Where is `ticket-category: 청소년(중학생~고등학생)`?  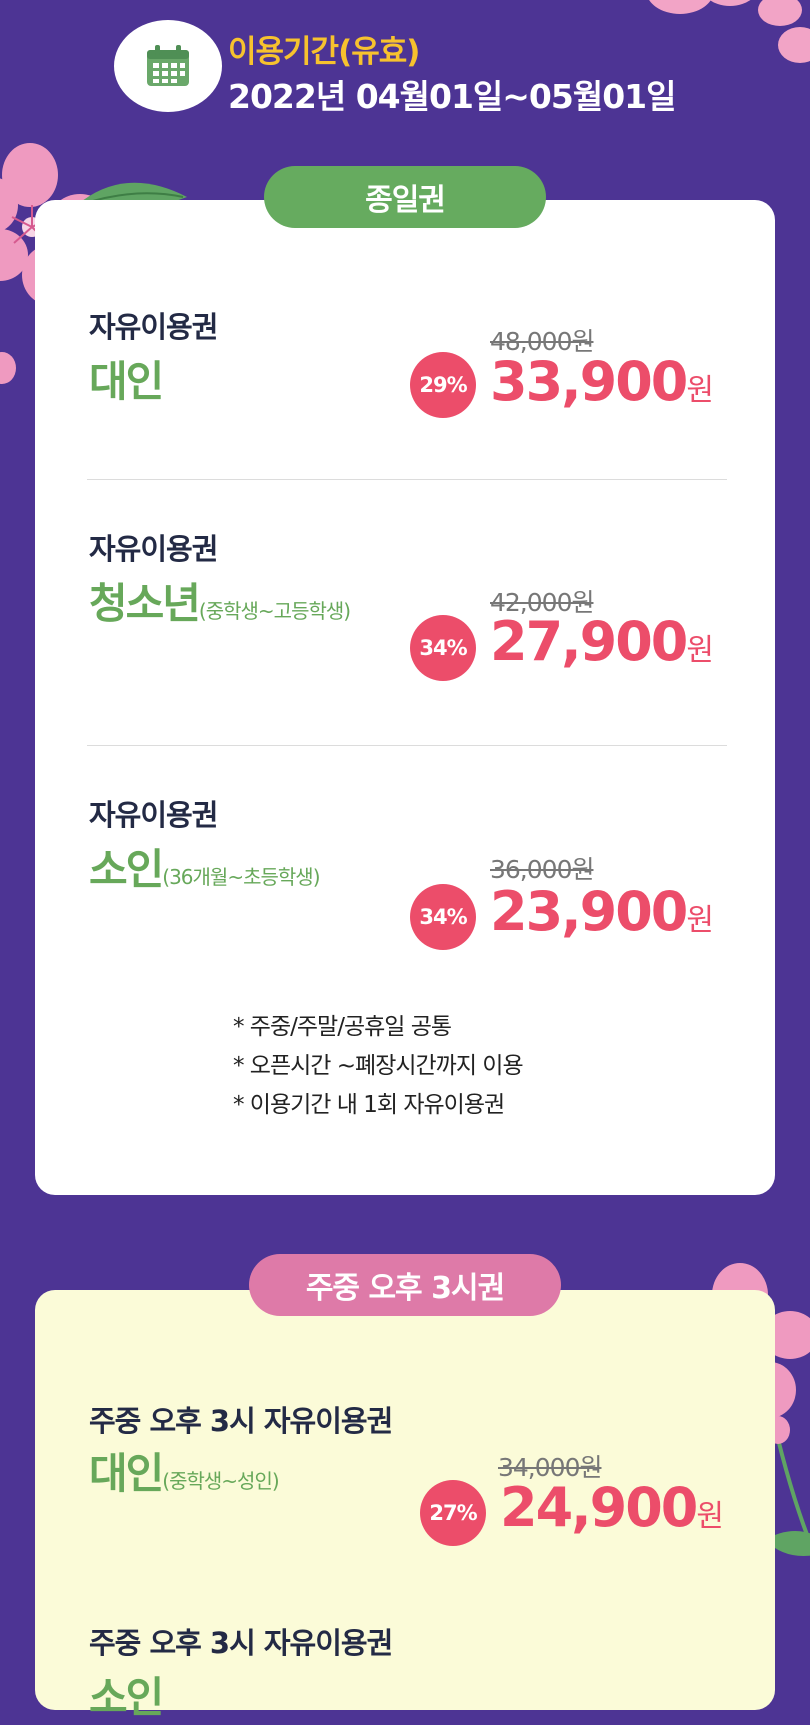
ticket-category: 청소년(중학생~고등학생) is located at coordinates (220, 603).